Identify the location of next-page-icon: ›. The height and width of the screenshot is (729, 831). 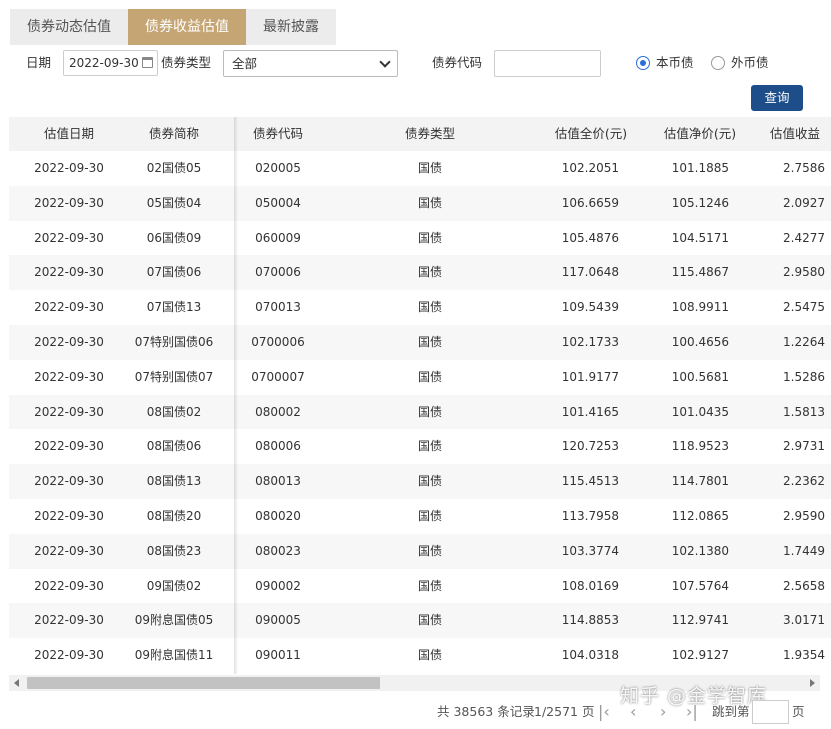
(663, 712).